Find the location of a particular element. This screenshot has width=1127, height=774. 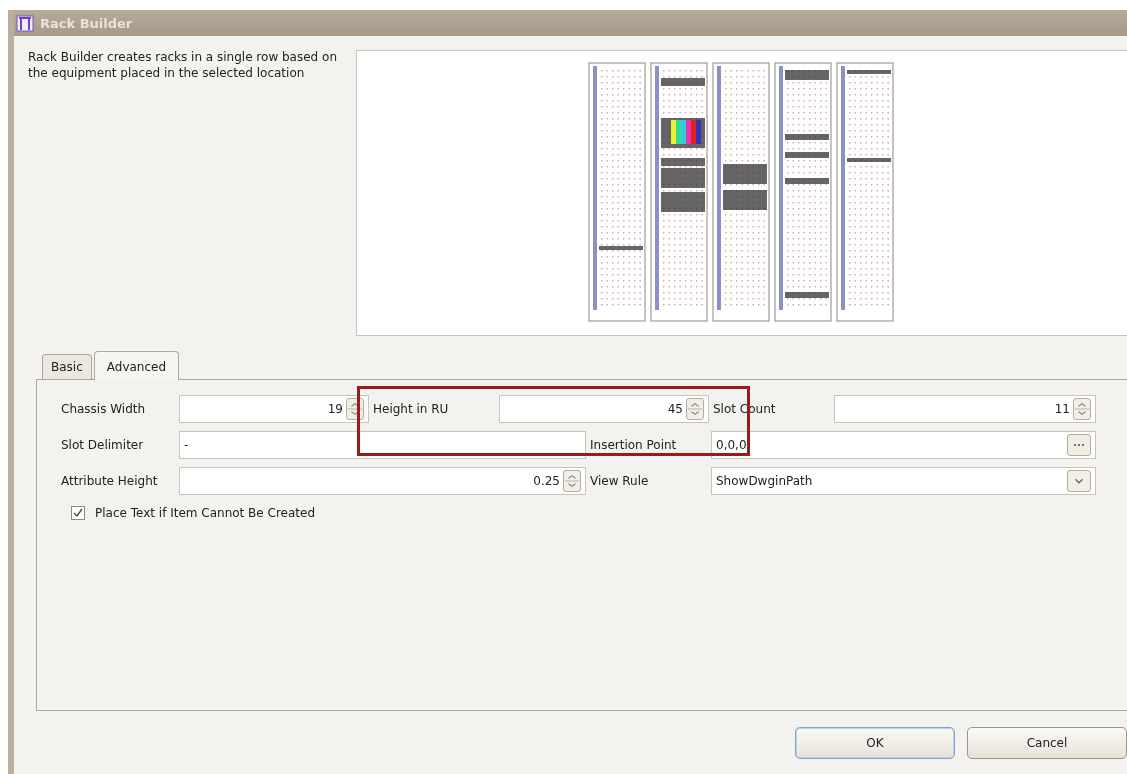

rack-icon is located at coordinates (25, 23).